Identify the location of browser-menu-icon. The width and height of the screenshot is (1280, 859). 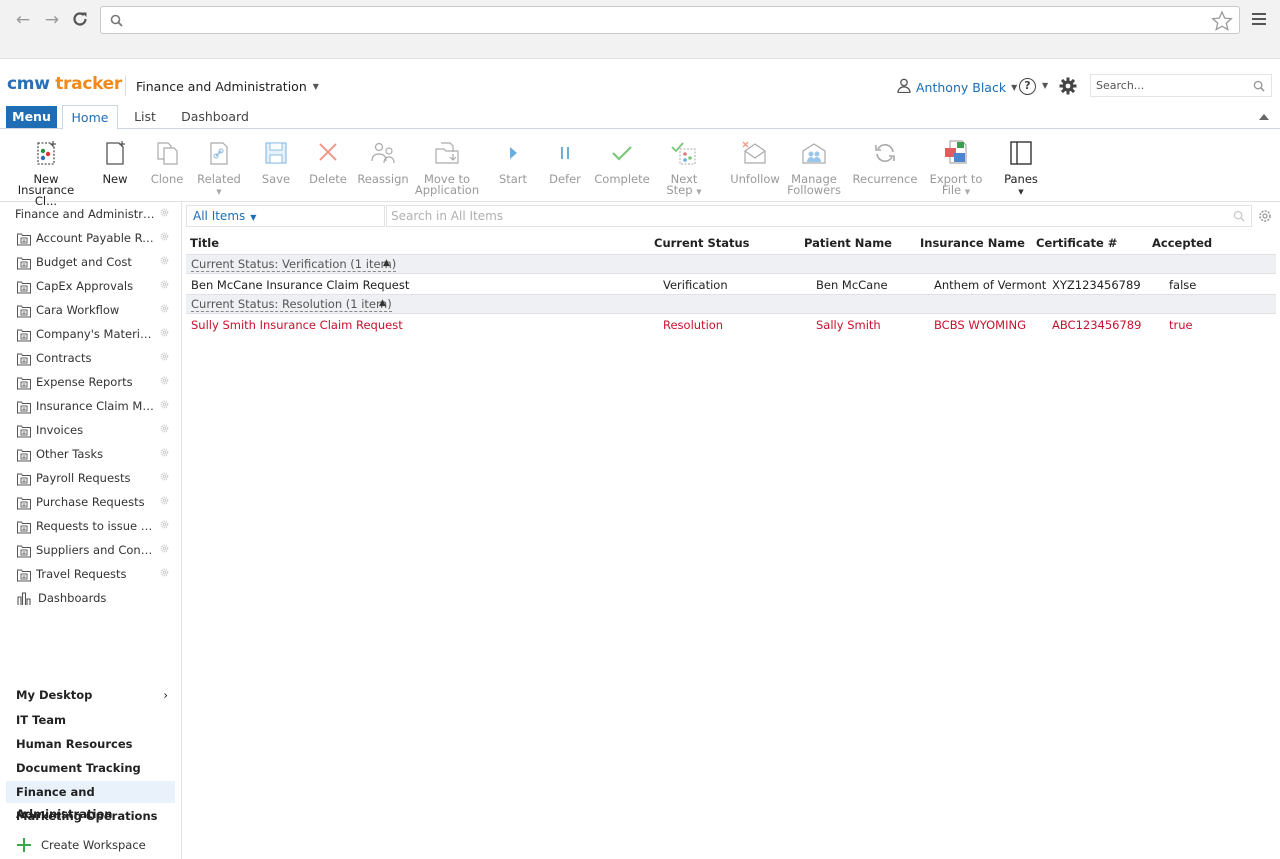
(1259, 19).